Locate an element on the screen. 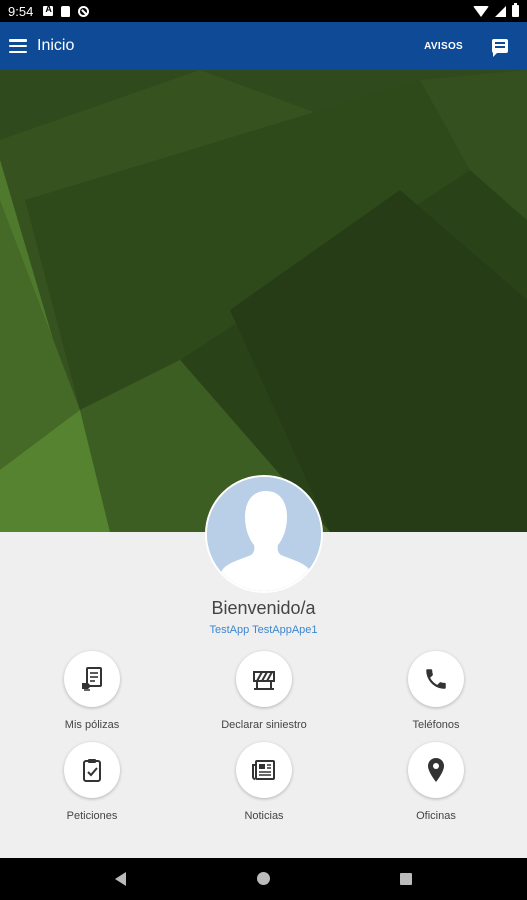 This screenshot has height=900, width=527. location-pin-icon is located at coordinates (436, 770).